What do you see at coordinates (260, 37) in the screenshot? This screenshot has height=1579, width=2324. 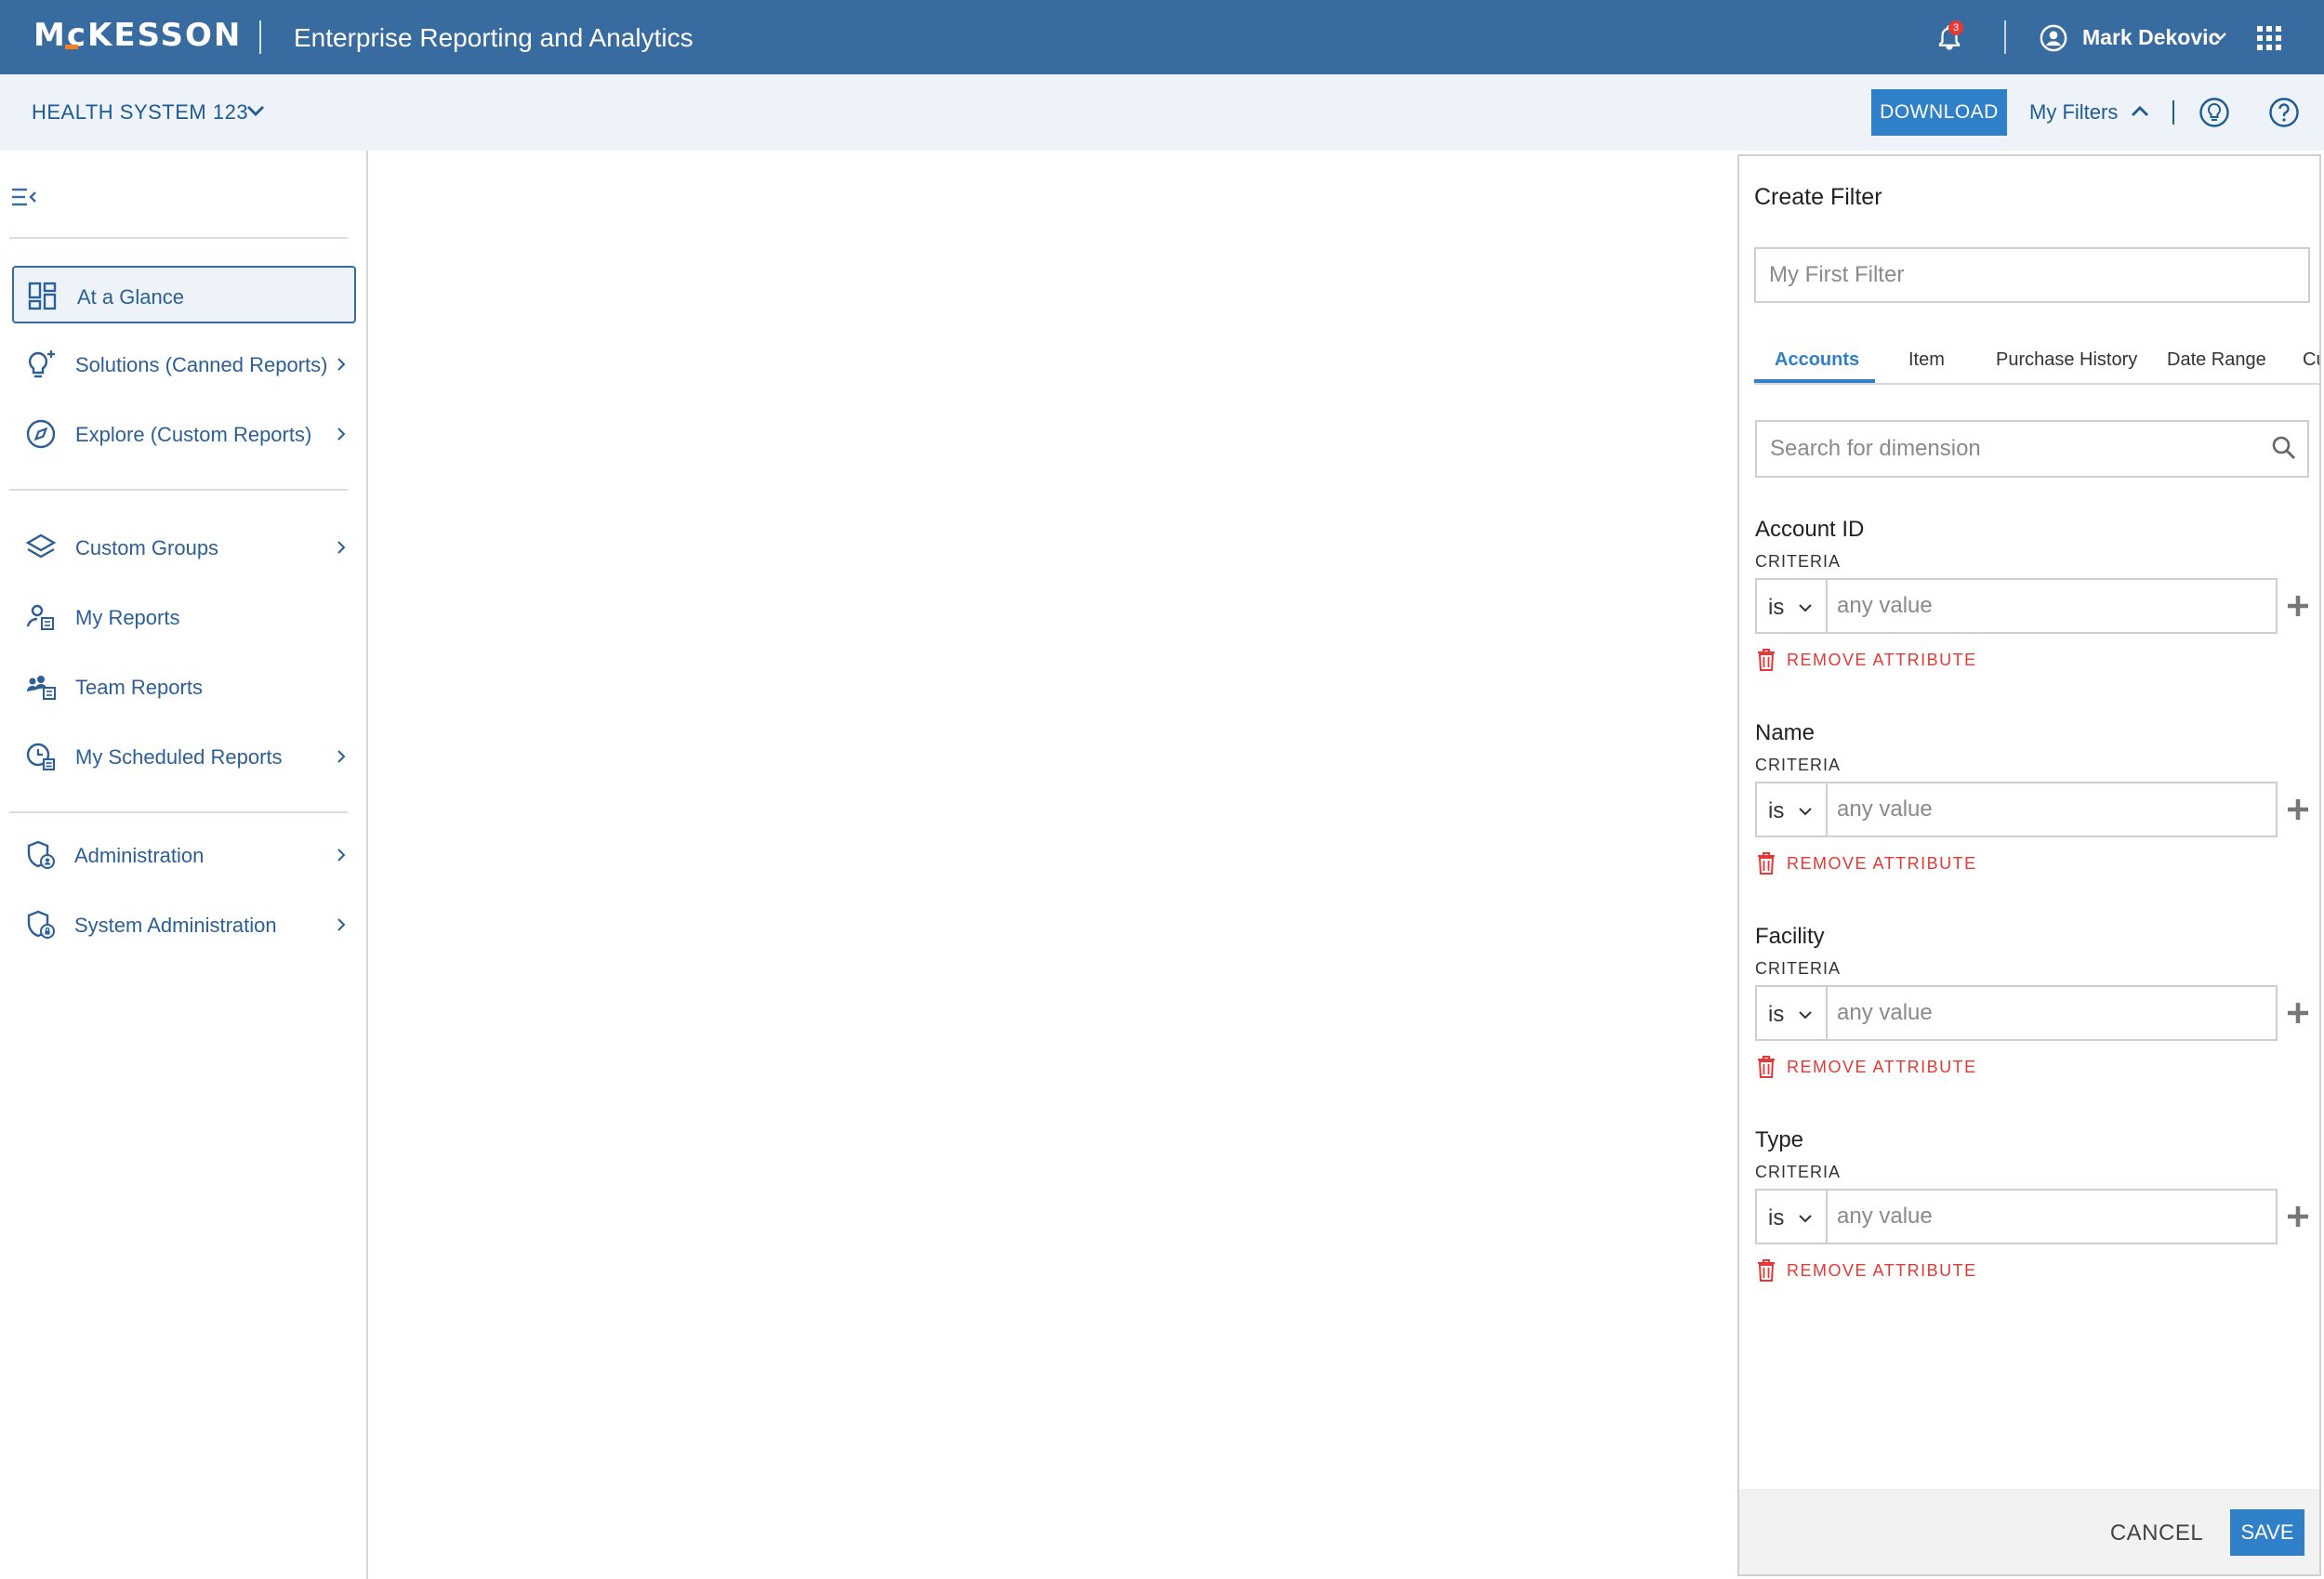 I see `header-divider` at bounding box center [260, 37].